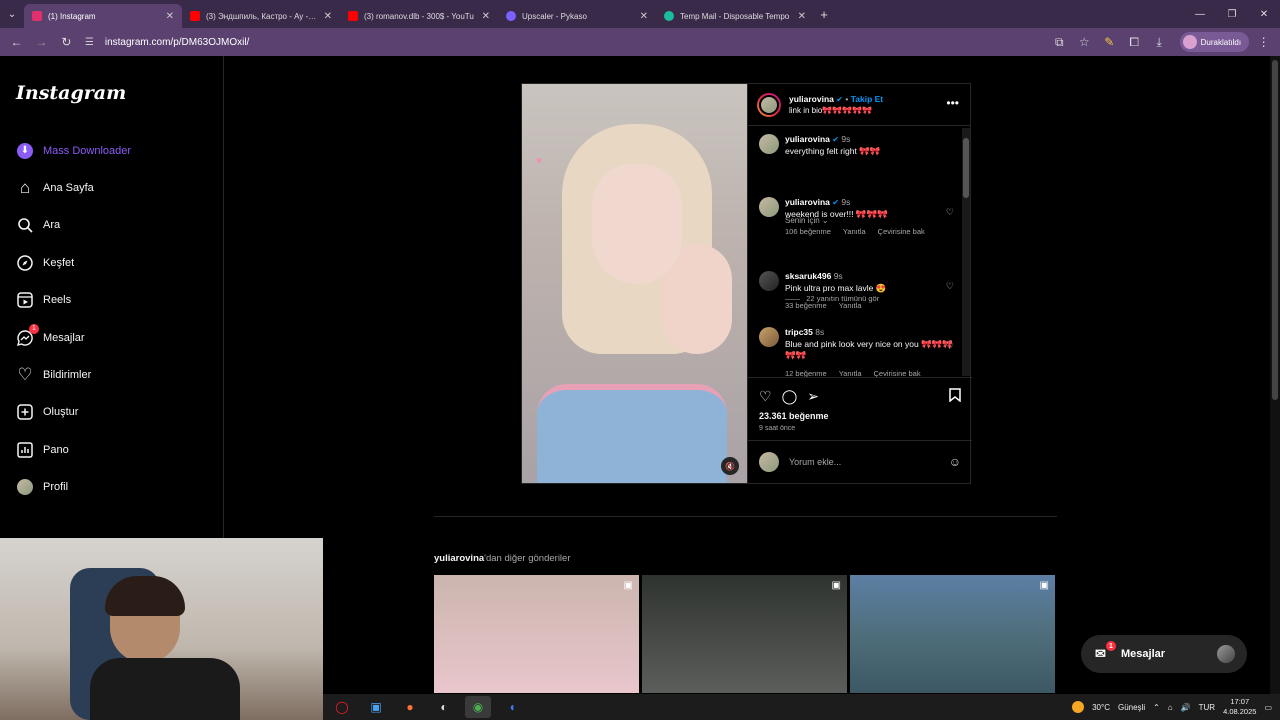 This screenshot has width=1280, height=720. I want to click on sidebar-item-create: Oluştur, so click(73, 412).